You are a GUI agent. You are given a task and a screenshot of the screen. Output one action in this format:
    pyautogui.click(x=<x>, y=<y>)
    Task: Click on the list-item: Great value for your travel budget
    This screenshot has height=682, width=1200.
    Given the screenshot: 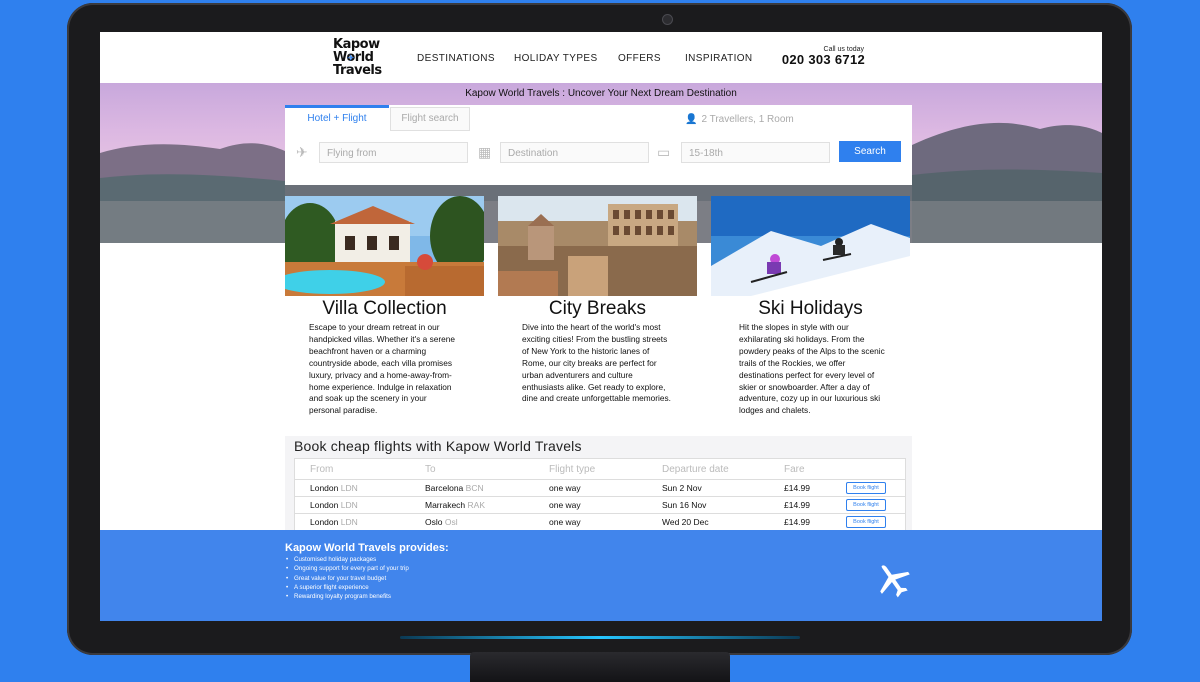 What is the action you would take?
    pyautogui.click(x=347, y=579)
    